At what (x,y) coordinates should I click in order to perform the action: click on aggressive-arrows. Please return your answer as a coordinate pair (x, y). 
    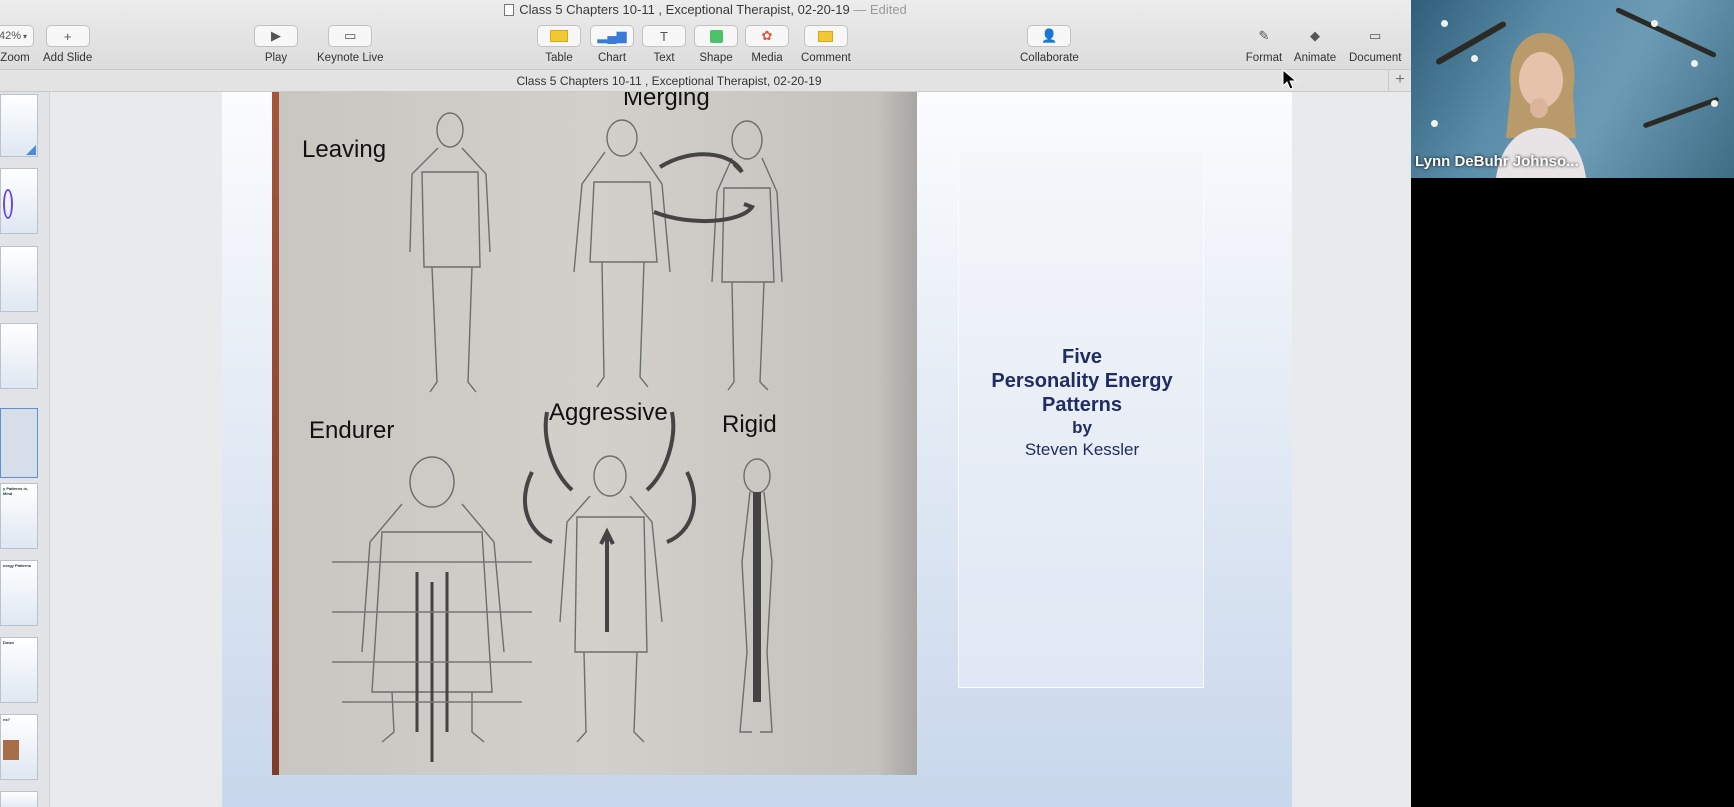
    Looking at the image, I should click on (609, 477).